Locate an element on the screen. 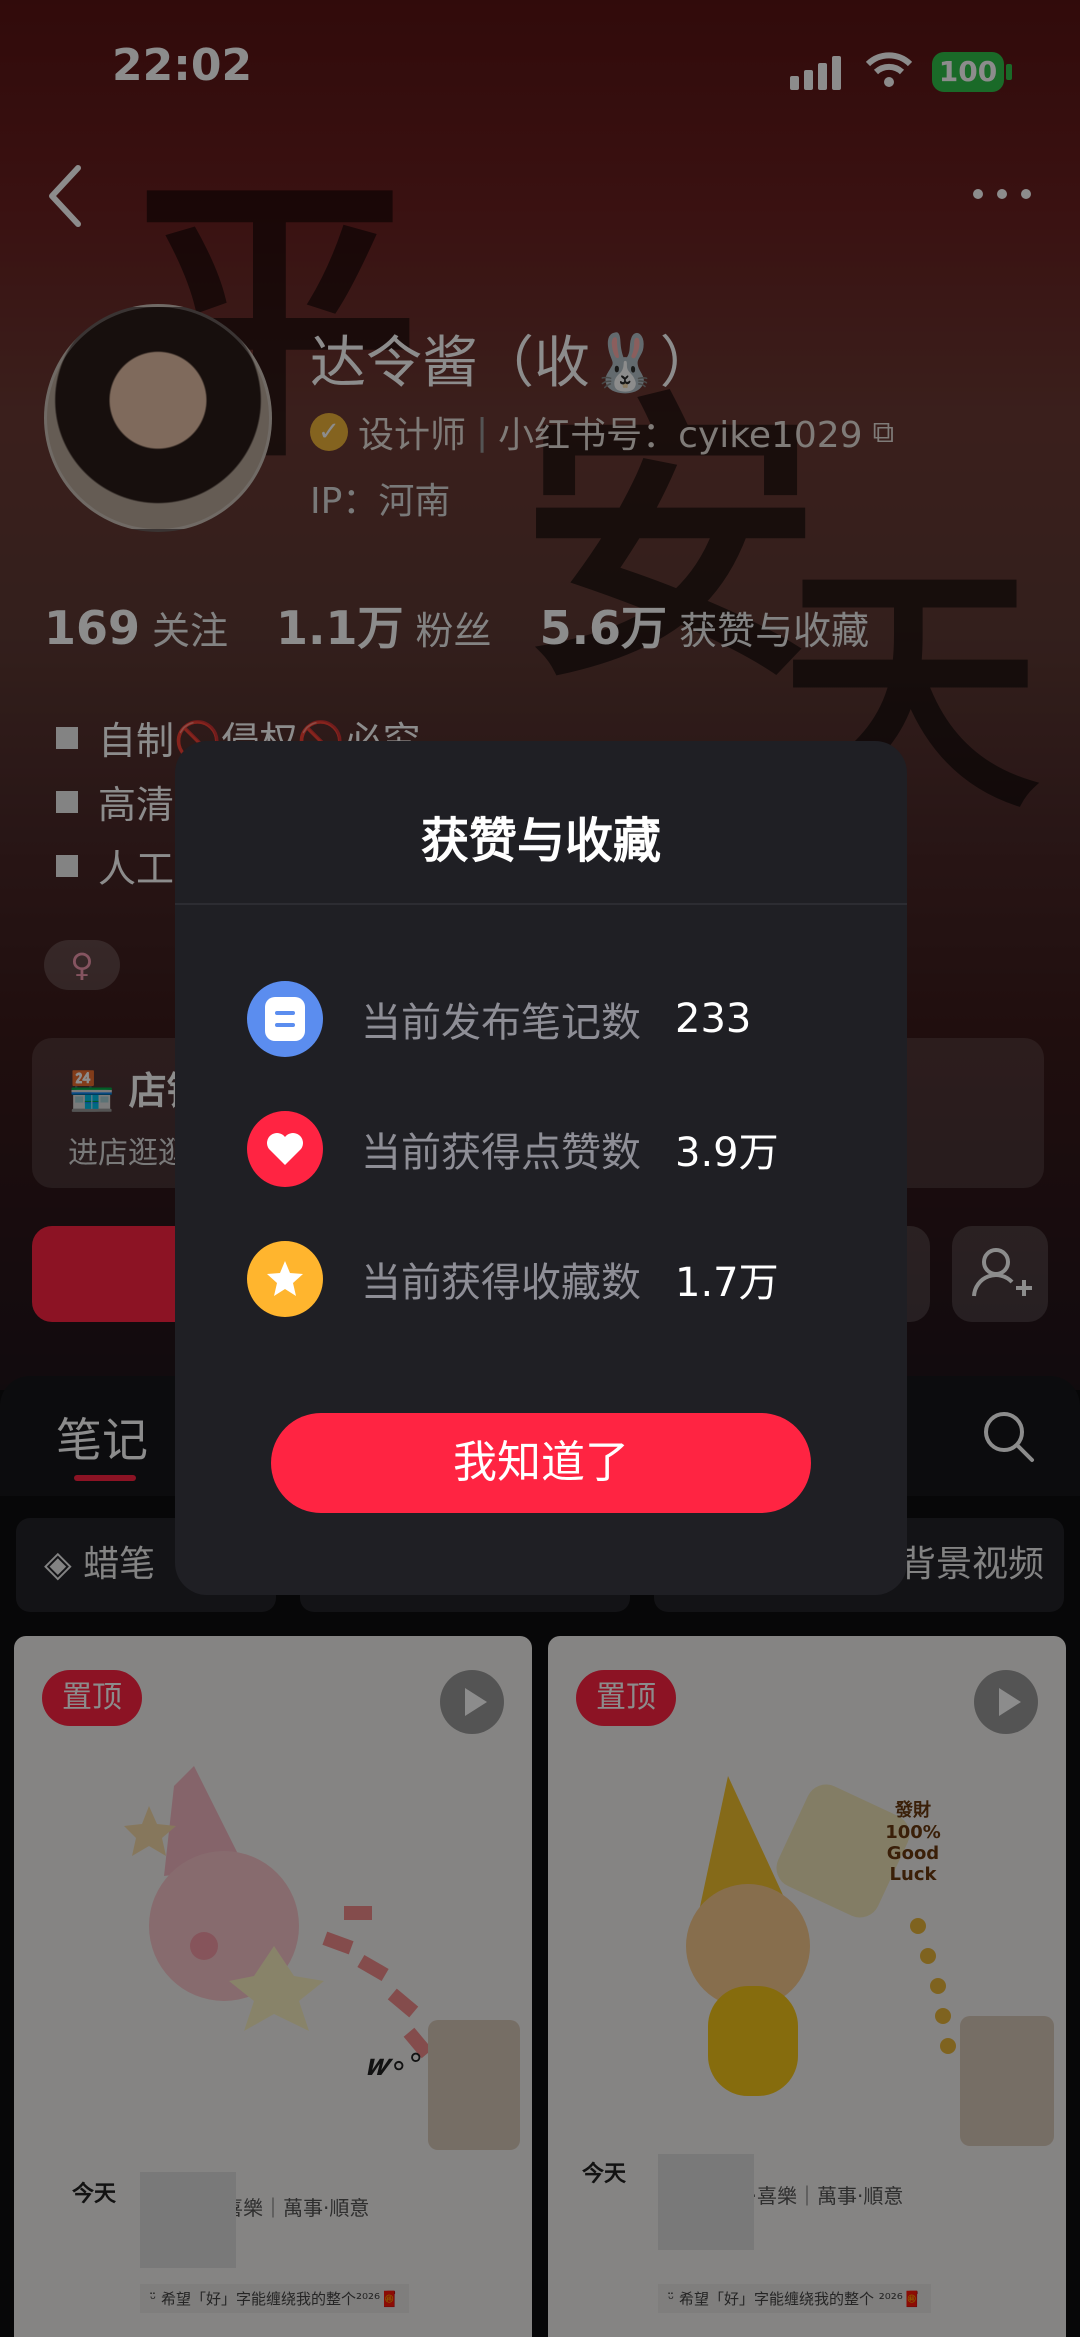 This screenshot has height=2337, width=1080. dialog-divider is located at coordinates (541, 904).